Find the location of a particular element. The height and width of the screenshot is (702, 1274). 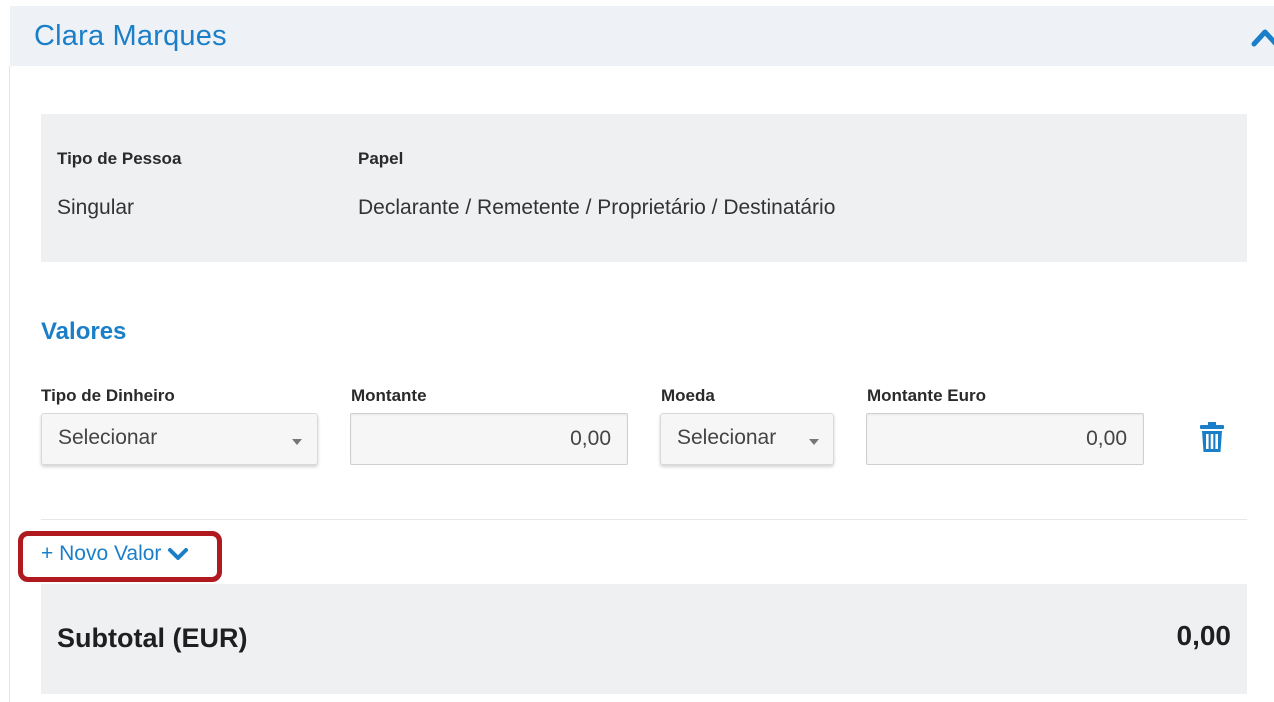

add-value-label: + Novo Valor is located at coordinates (101, 553).